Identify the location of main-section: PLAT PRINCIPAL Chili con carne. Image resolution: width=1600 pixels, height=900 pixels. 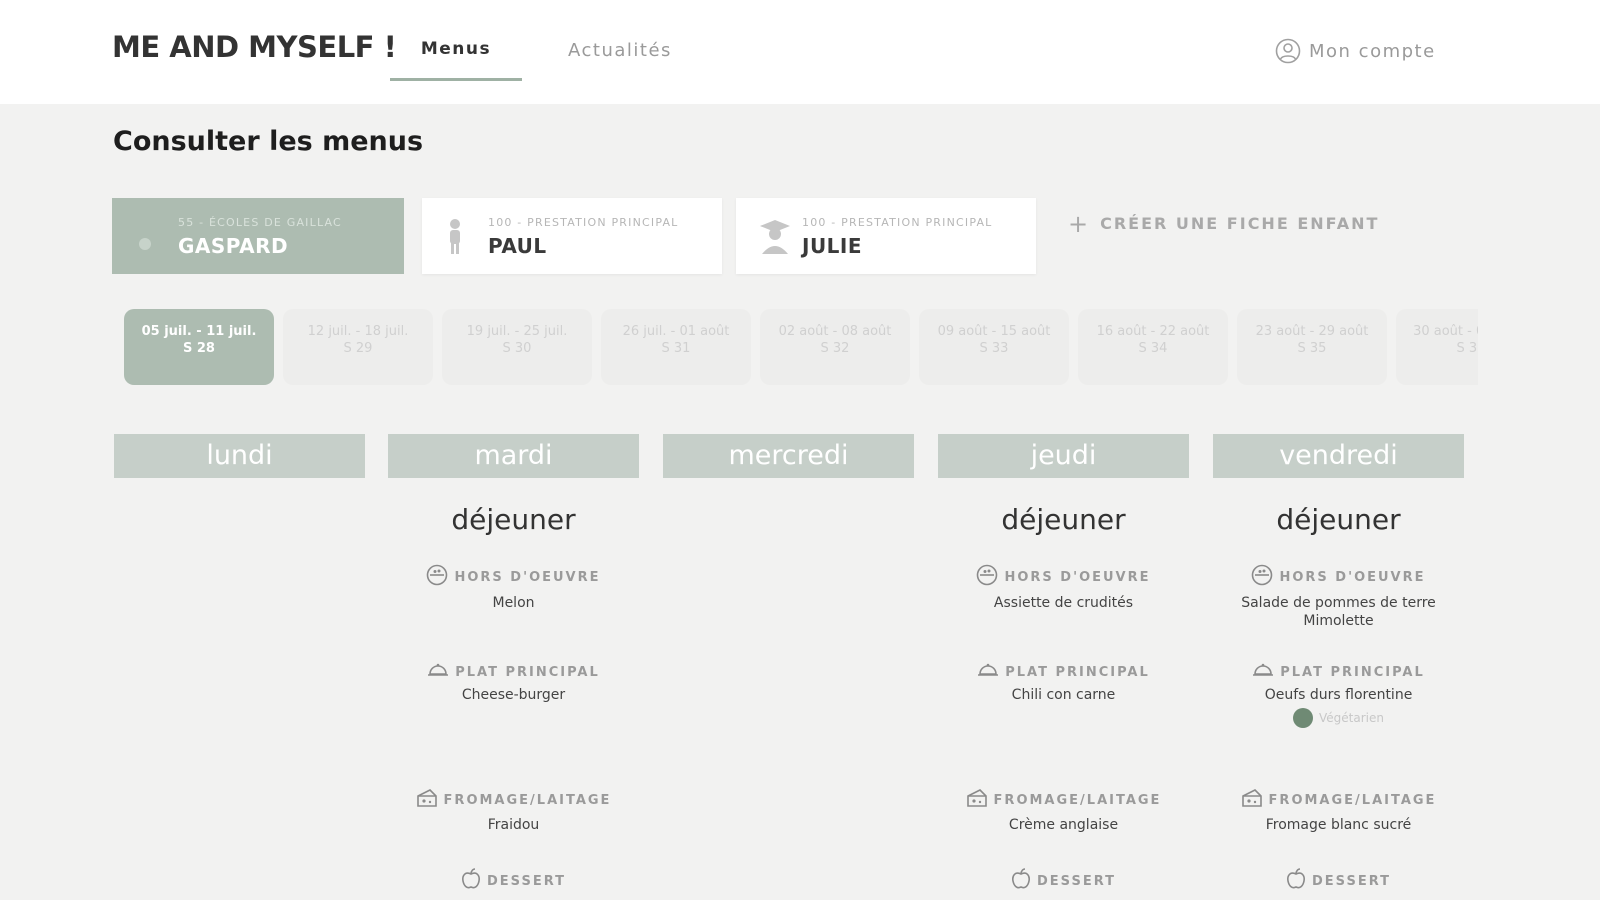
(1063, 683).